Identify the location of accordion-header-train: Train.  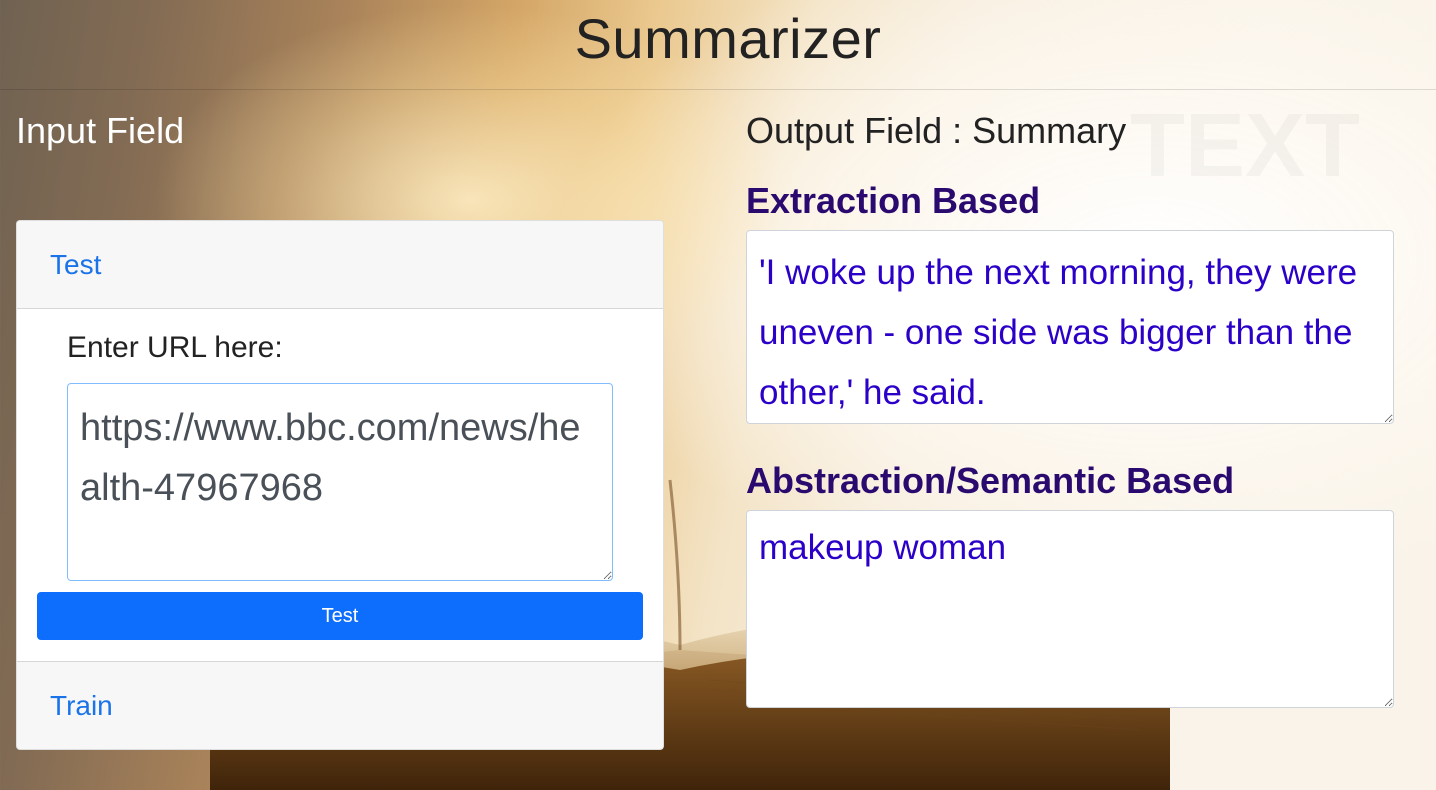
(340, 705).